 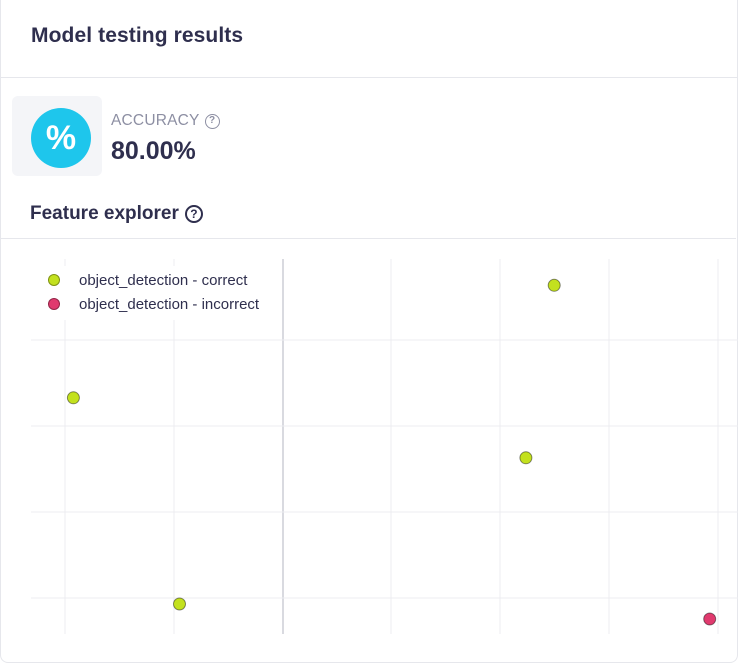 I want to click on feature-explorer-help-icon: ?, so click(x=193, y=214).